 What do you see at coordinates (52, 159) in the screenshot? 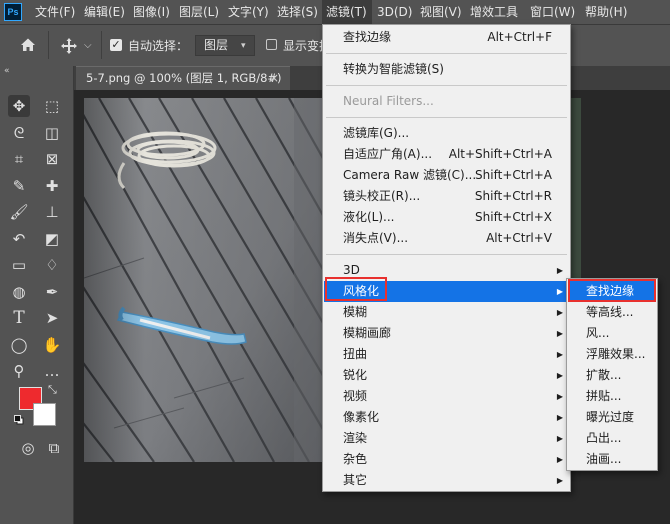
I see `frame-tool-icon: ⊠` at bounding box center [52, 159].